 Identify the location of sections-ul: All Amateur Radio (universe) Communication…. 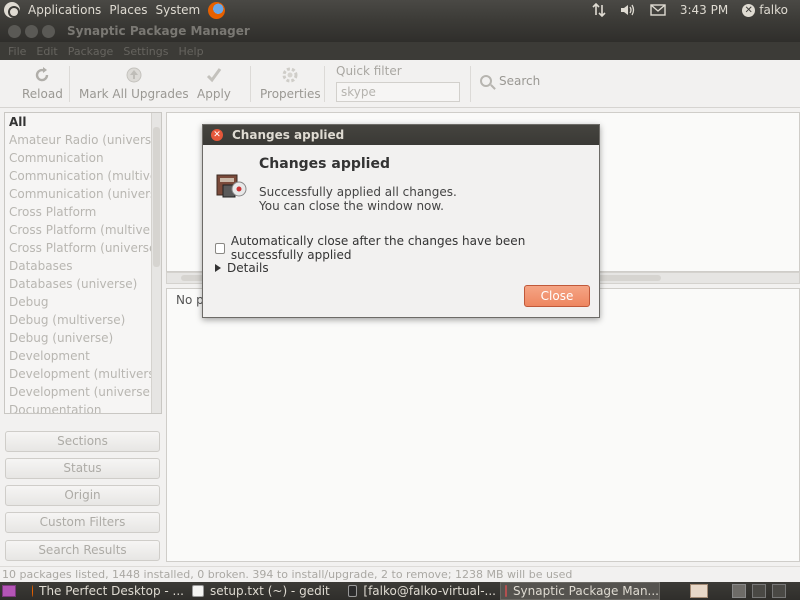
(83, 263).